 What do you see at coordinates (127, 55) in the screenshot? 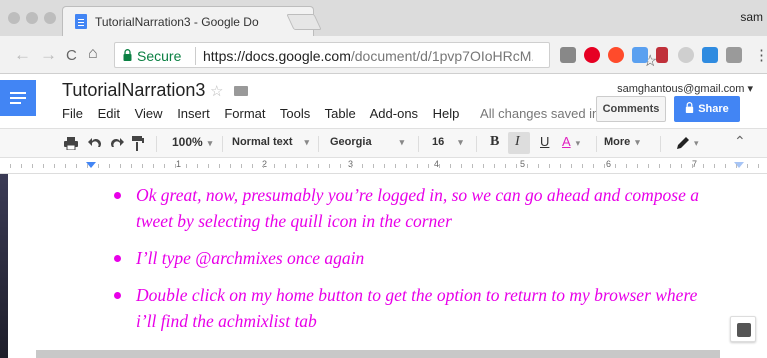
I see `lock-icon` at bounding box center [127, 55].